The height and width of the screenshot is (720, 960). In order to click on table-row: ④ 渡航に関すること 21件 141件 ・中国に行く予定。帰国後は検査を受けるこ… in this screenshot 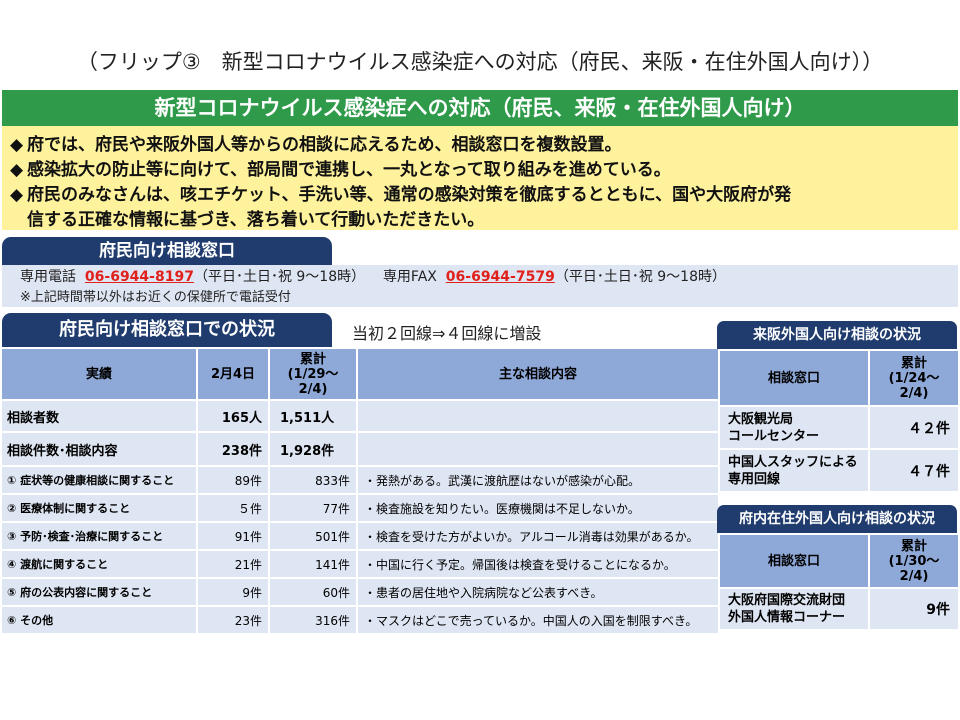, I will do `click(360, 564)`.